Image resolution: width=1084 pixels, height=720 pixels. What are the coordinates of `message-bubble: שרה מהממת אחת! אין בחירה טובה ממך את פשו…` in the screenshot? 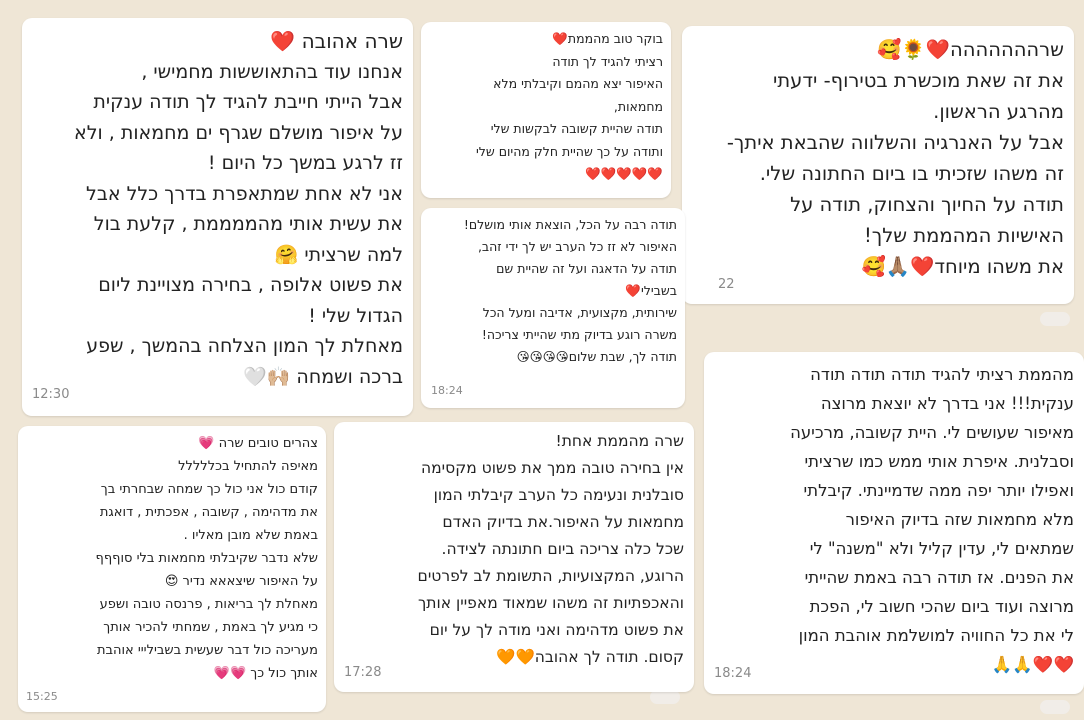 It's located at (514, 557).